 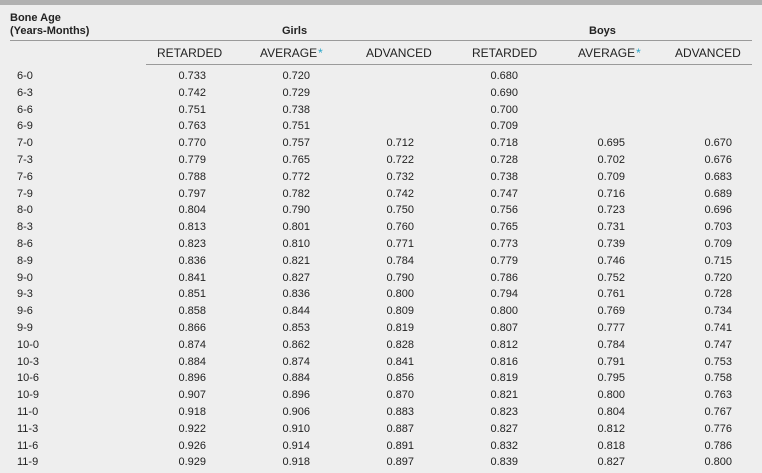 I want to click on table-row: 7-3 0.779 0.765 0.722 0.728 0.702 0.676, so click(x=381, y=160).